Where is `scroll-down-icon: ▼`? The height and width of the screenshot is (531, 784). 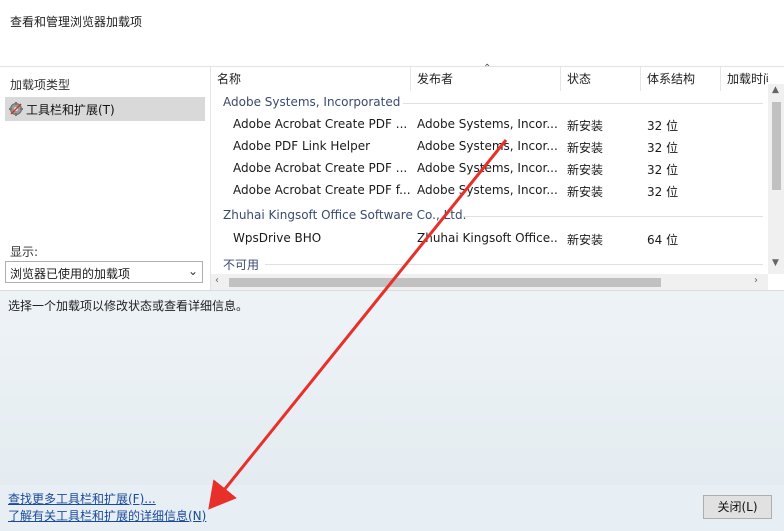
scroll-down-icon: ▼ is located at coordinates (775, 263).